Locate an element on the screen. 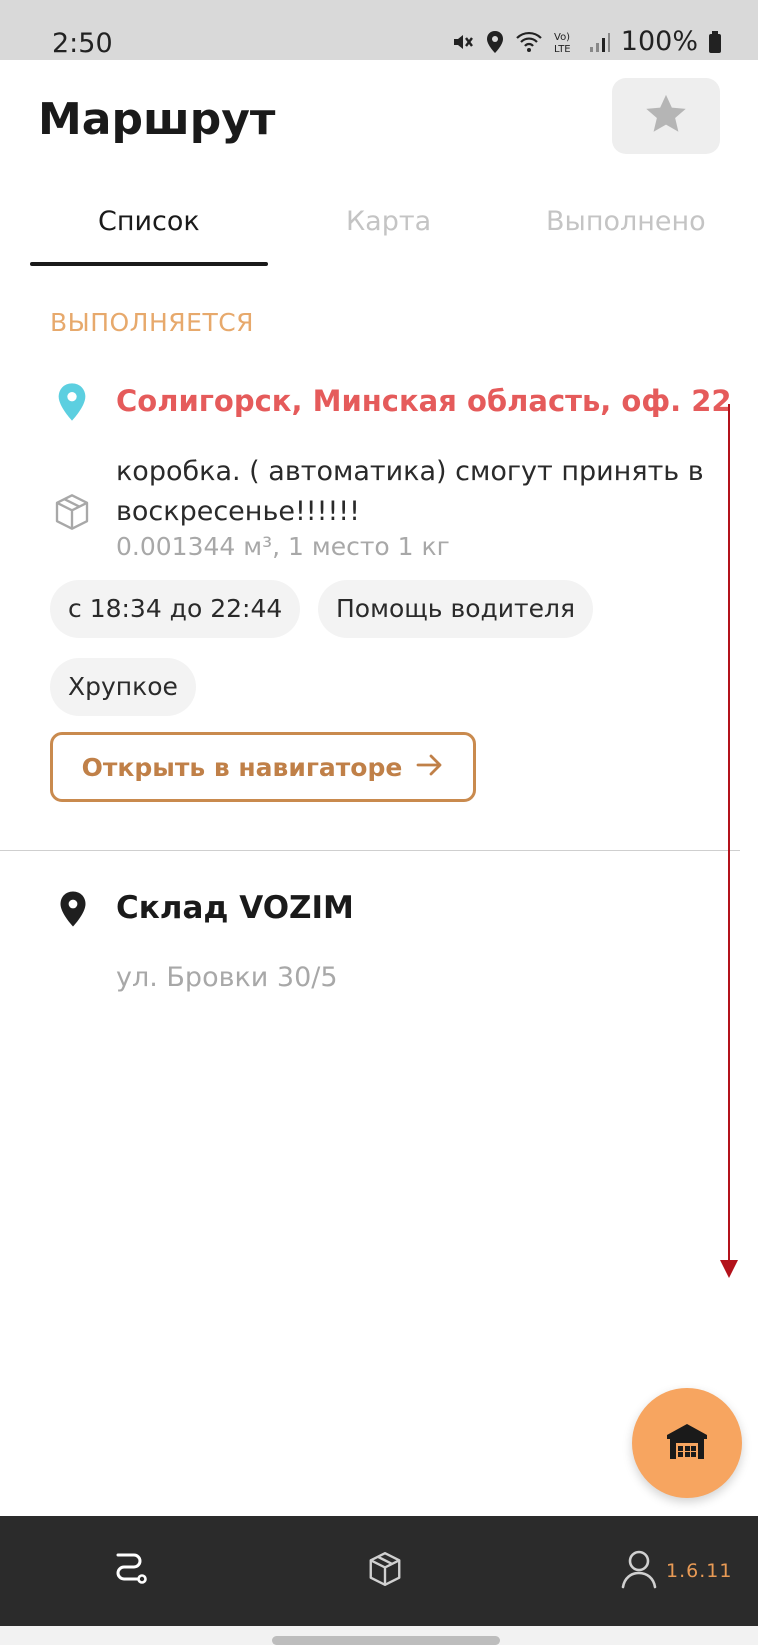 The width and height of the screenshot is (758, 1645). home-gesture-handle is located at coordinates (386, 1640).